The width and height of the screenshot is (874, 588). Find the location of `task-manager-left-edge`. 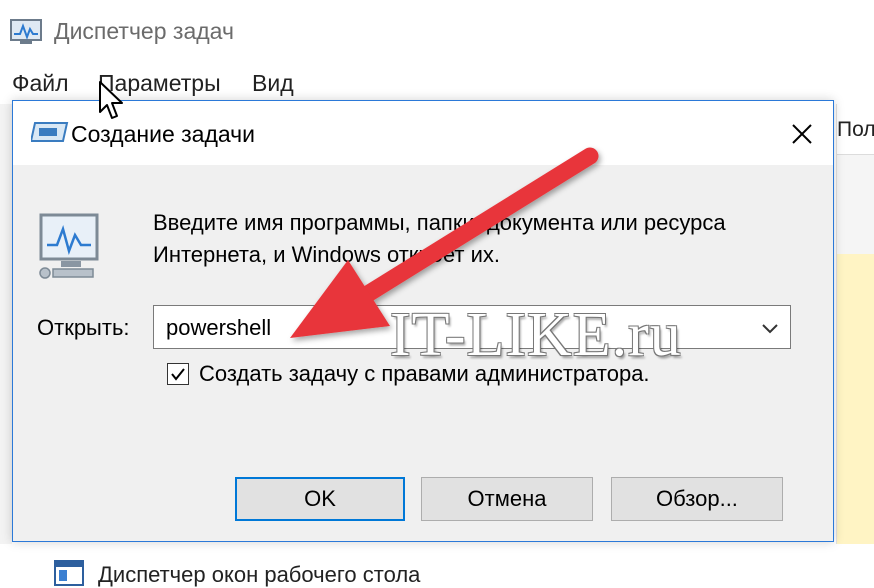

task-manager-left-edge is located at coordinates (6, 324).